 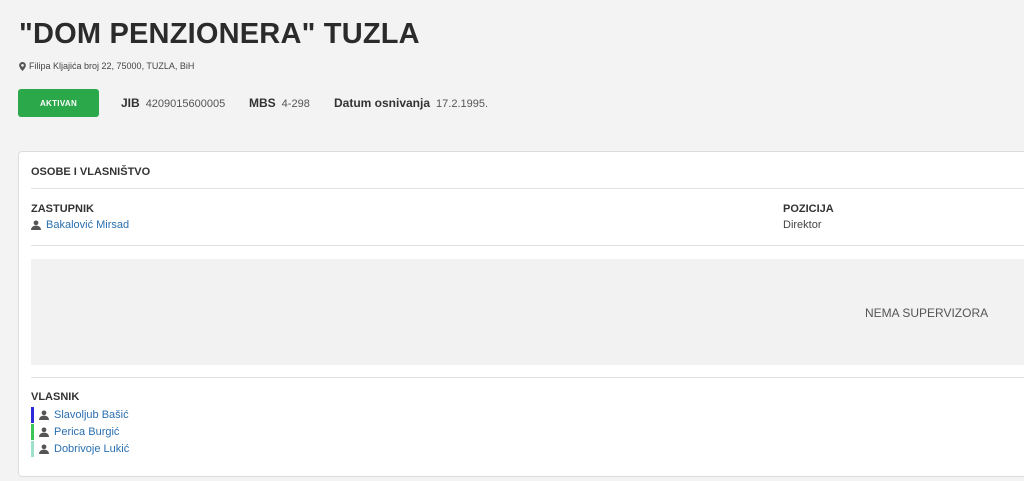 I want to click on owner-name: Slavoljub Bašić, so click(x=91, y=415).